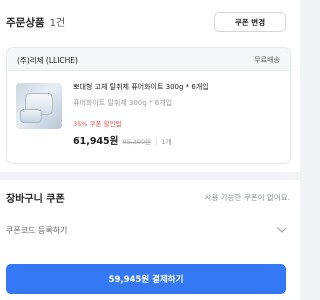  I want to click on product-option: 퓨어화이트 탈취제 300g * 6개입, so click(123, 103).